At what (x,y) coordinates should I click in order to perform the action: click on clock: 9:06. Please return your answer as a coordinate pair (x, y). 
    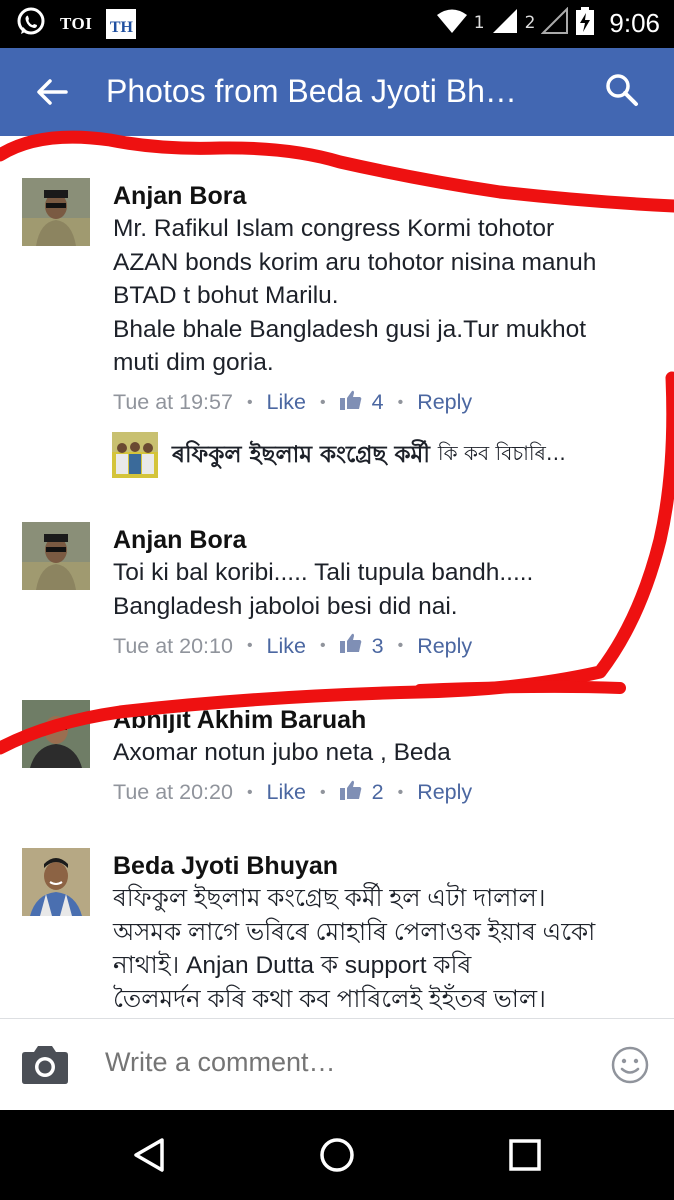
    Looking at the image, I should click on (634, 22).